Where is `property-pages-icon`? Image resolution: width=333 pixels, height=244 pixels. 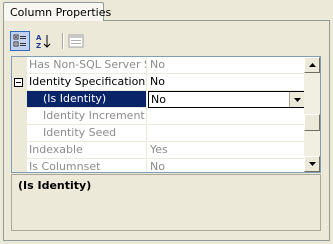
property-pages-icon is located at coordinates (76, 41).